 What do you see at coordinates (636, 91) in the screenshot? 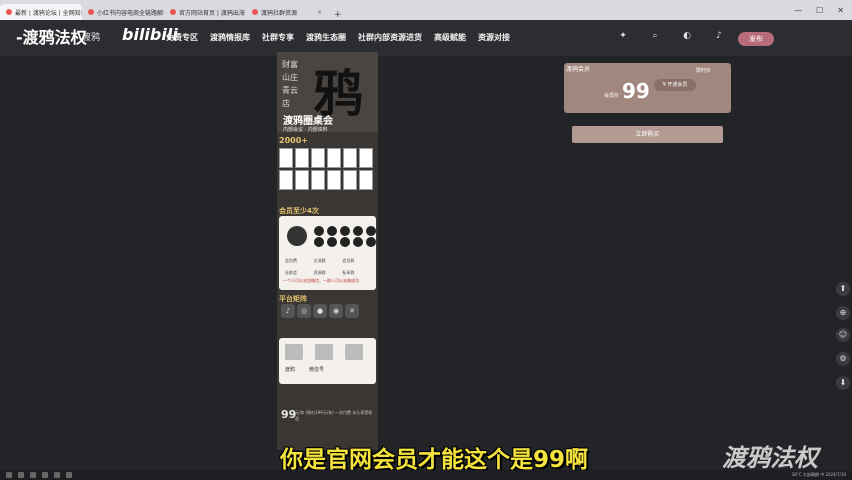
I see `vip-price: 99` at bounding box center [636, 91].